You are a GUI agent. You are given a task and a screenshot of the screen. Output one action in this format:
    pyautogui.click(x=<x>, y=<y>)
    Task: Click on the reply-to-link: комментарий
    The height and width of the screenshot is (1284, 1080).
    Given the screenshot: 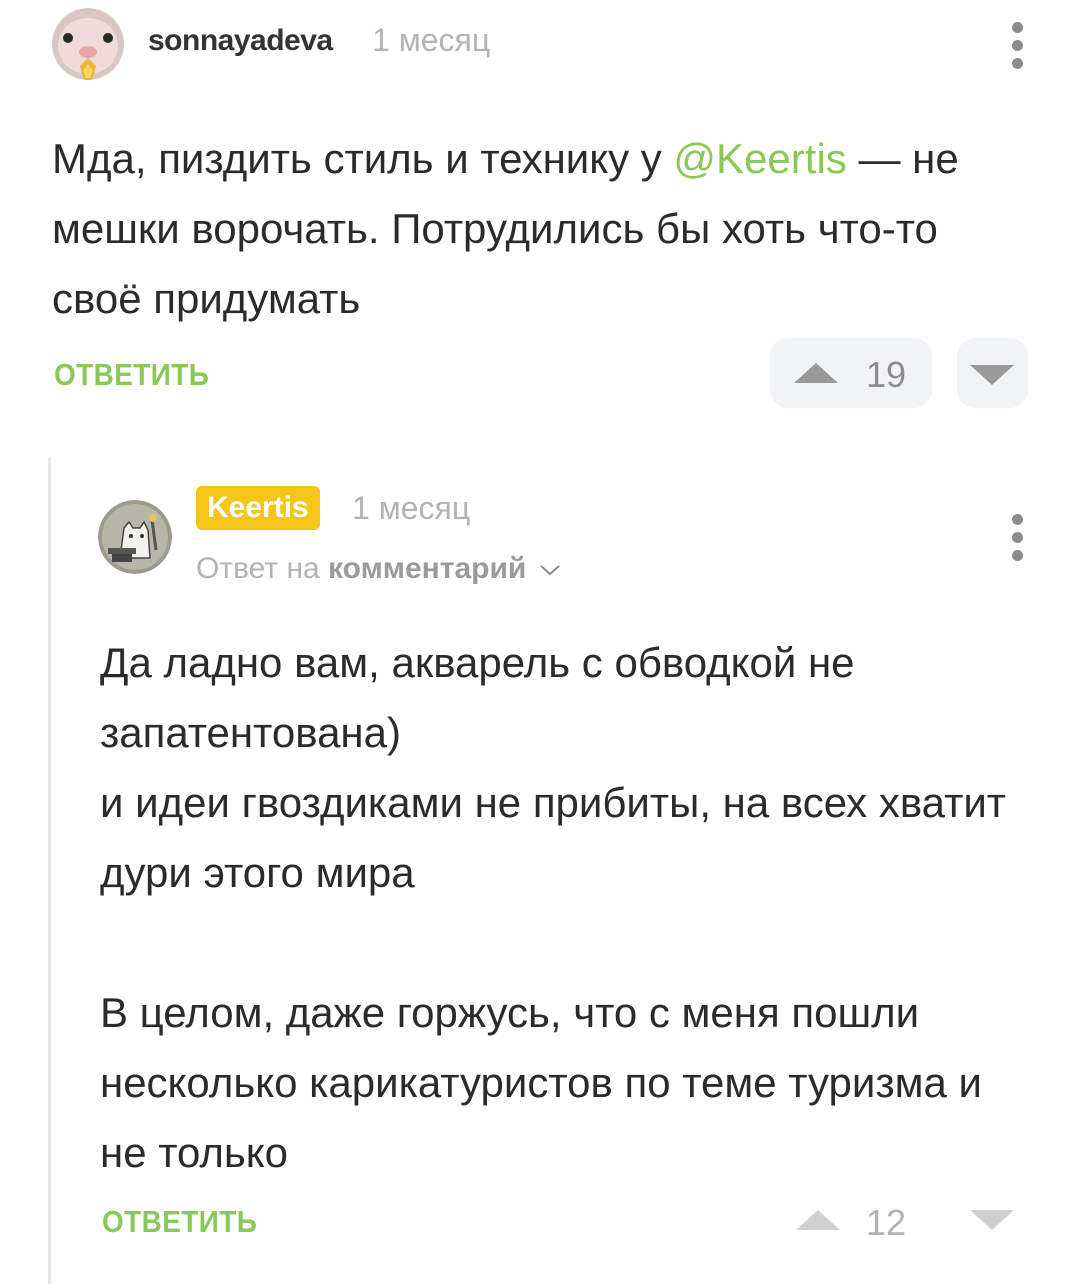 What is the action you would take?
    pyautogui.click(x=427, y=568)
    